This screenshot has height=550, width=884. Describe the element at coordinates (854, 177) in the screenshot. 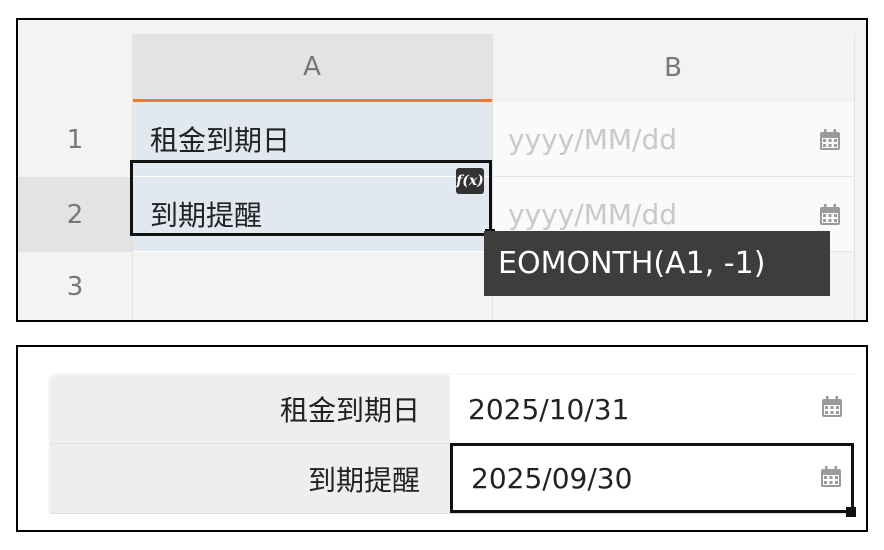

I see `grid-divider` at that location.